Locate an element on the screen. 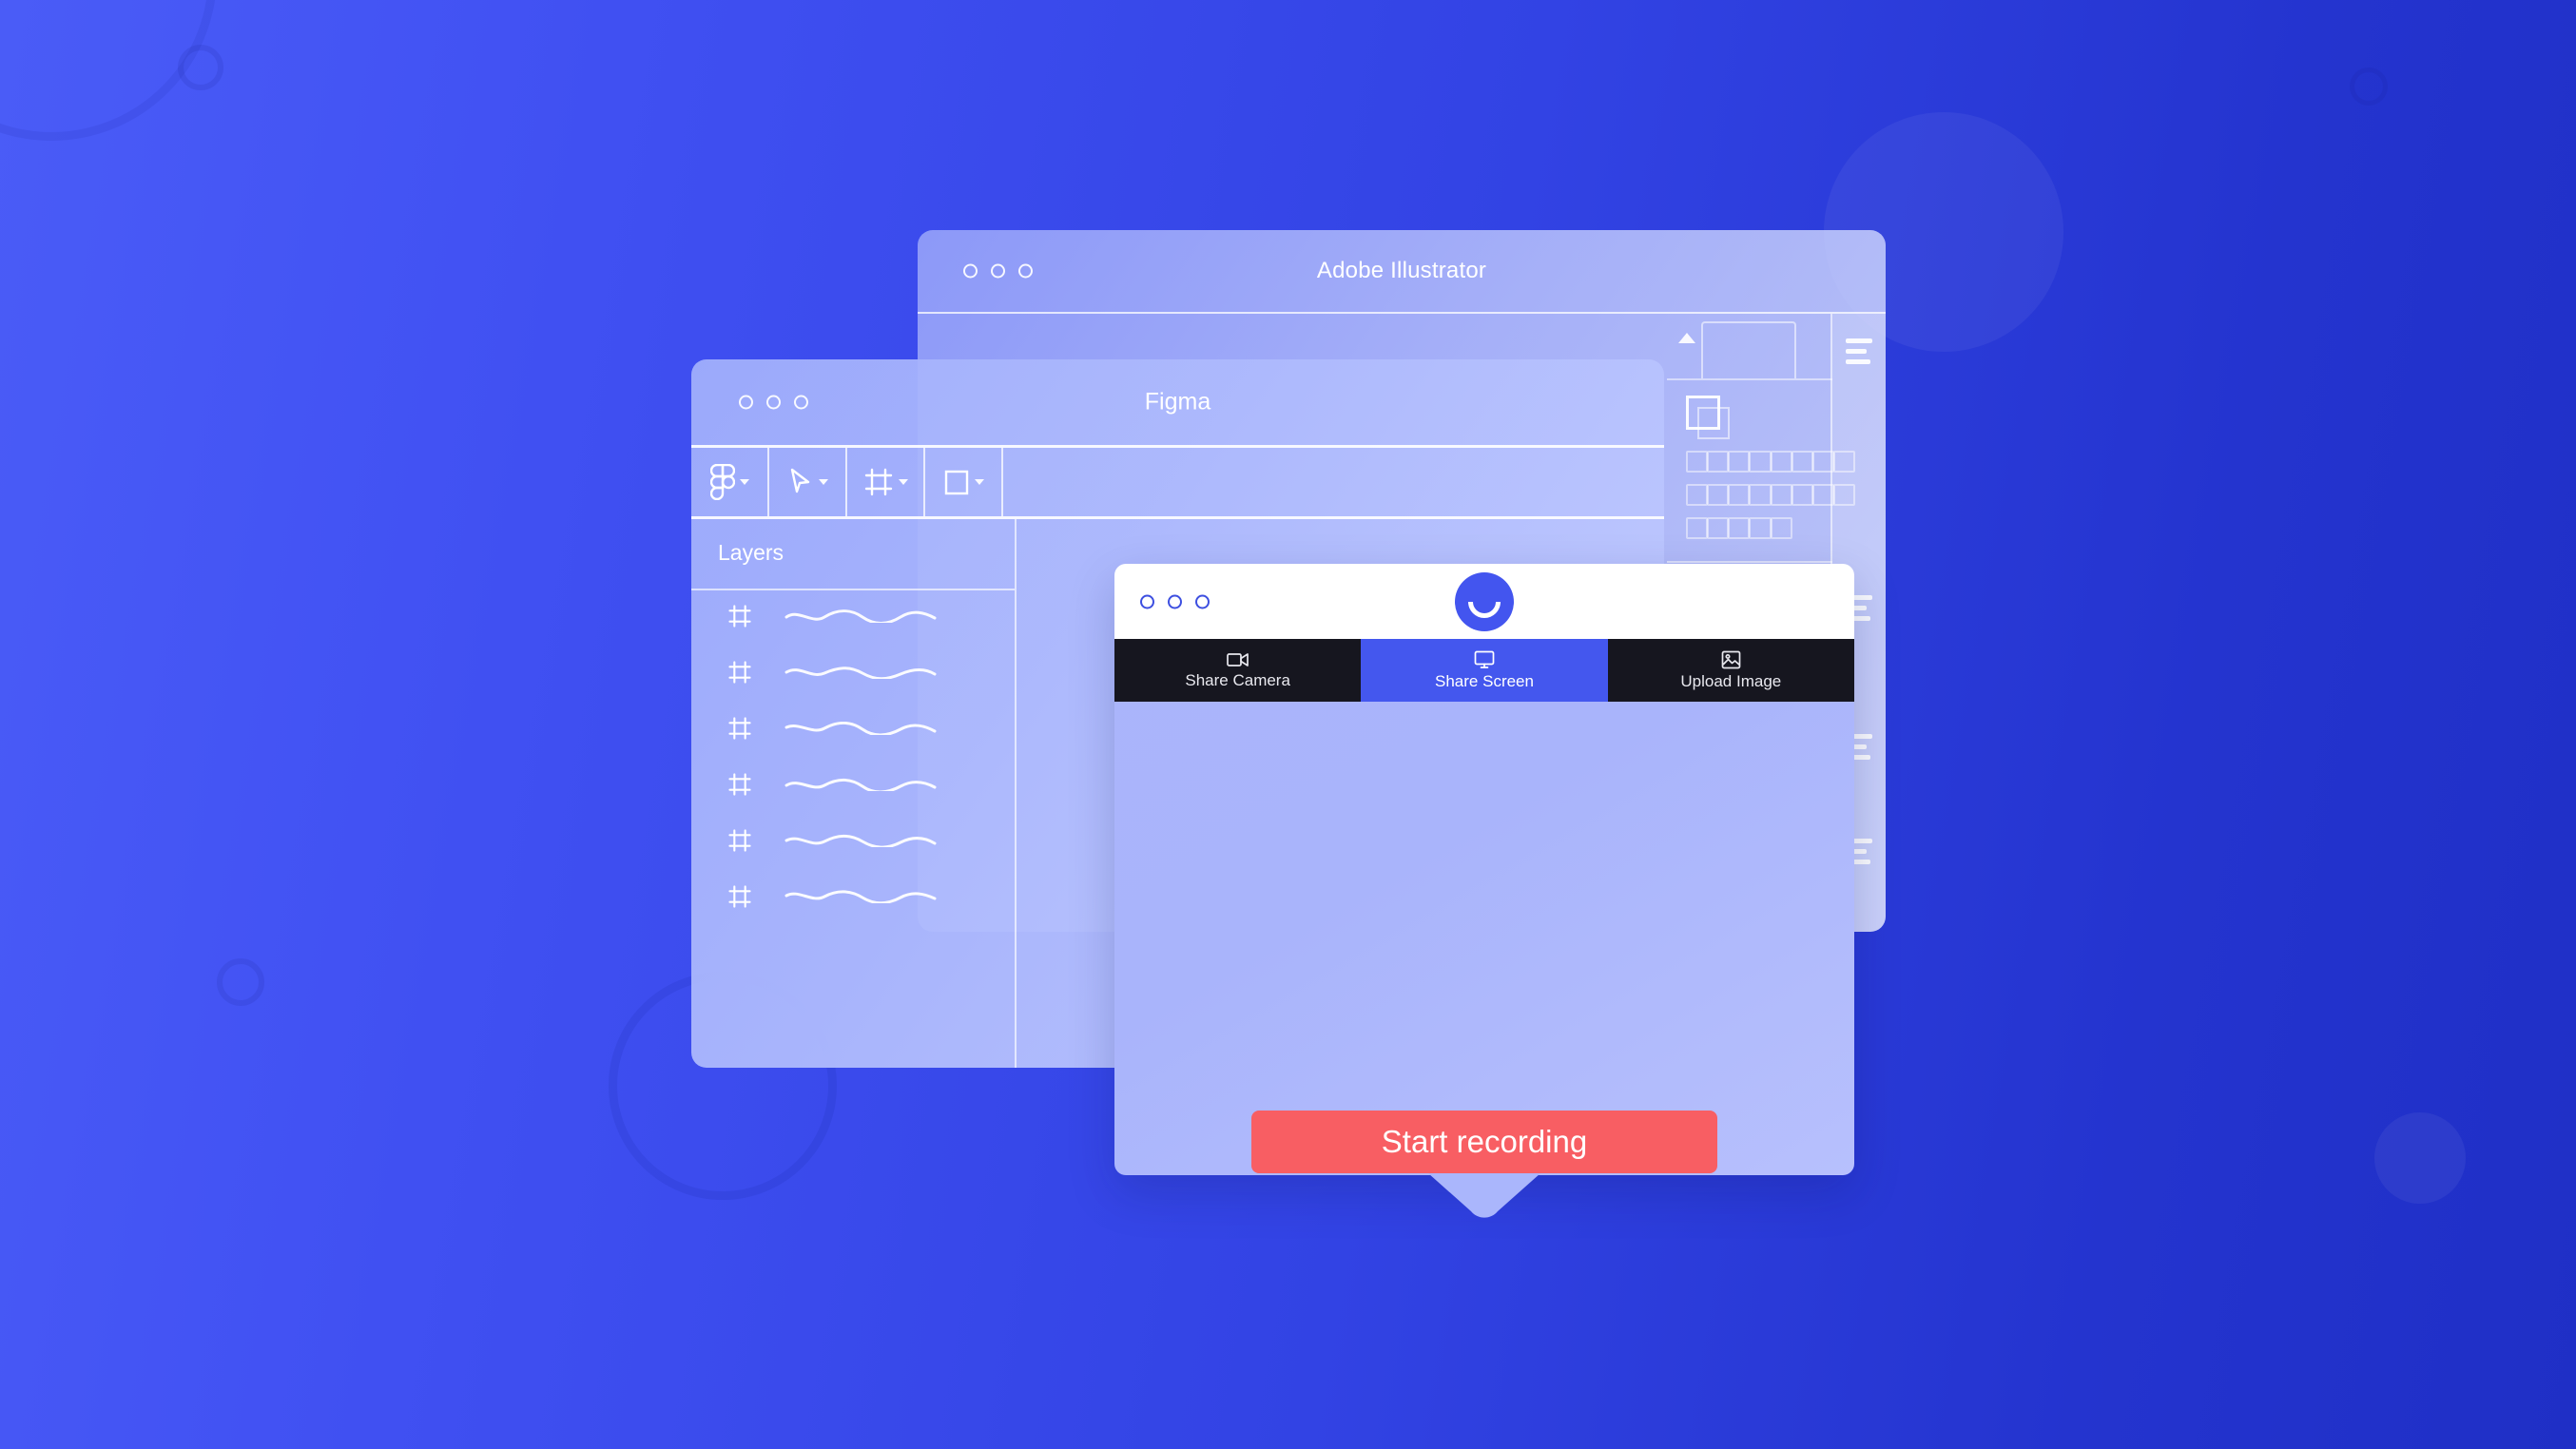 The height and width of the screenshot is (1449, 2576). tab-share-screen: Share Screen is located at coordinates (1484, 670).